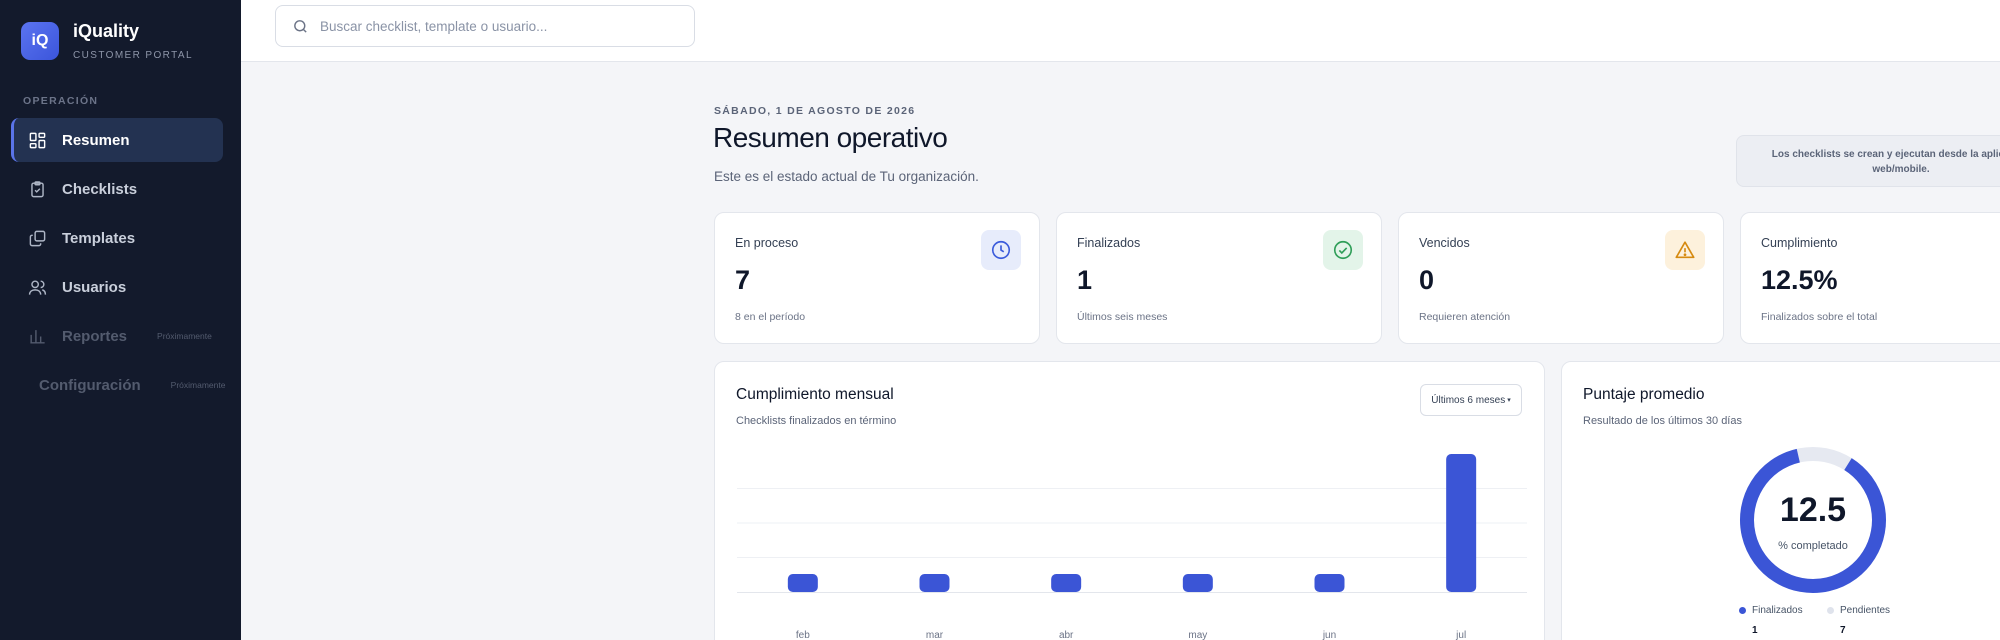  Describe the element at coordinates (1085, 280) in the screenshot. I see `stat-value: 1` at that location.